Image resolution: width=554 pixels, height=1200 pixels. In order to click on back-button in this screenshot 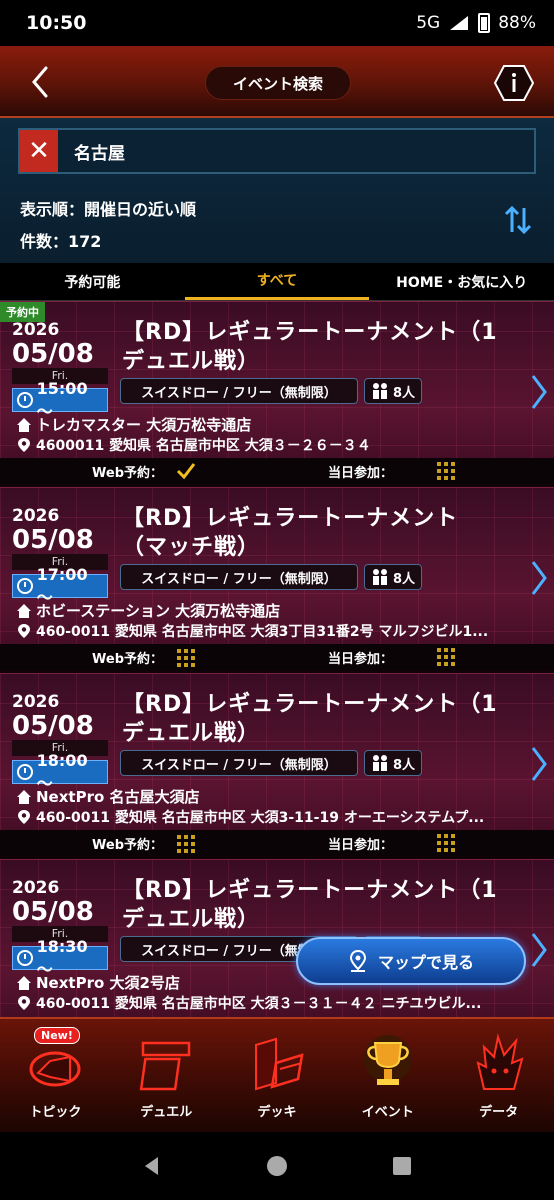, I will do `click(41, 82)`.